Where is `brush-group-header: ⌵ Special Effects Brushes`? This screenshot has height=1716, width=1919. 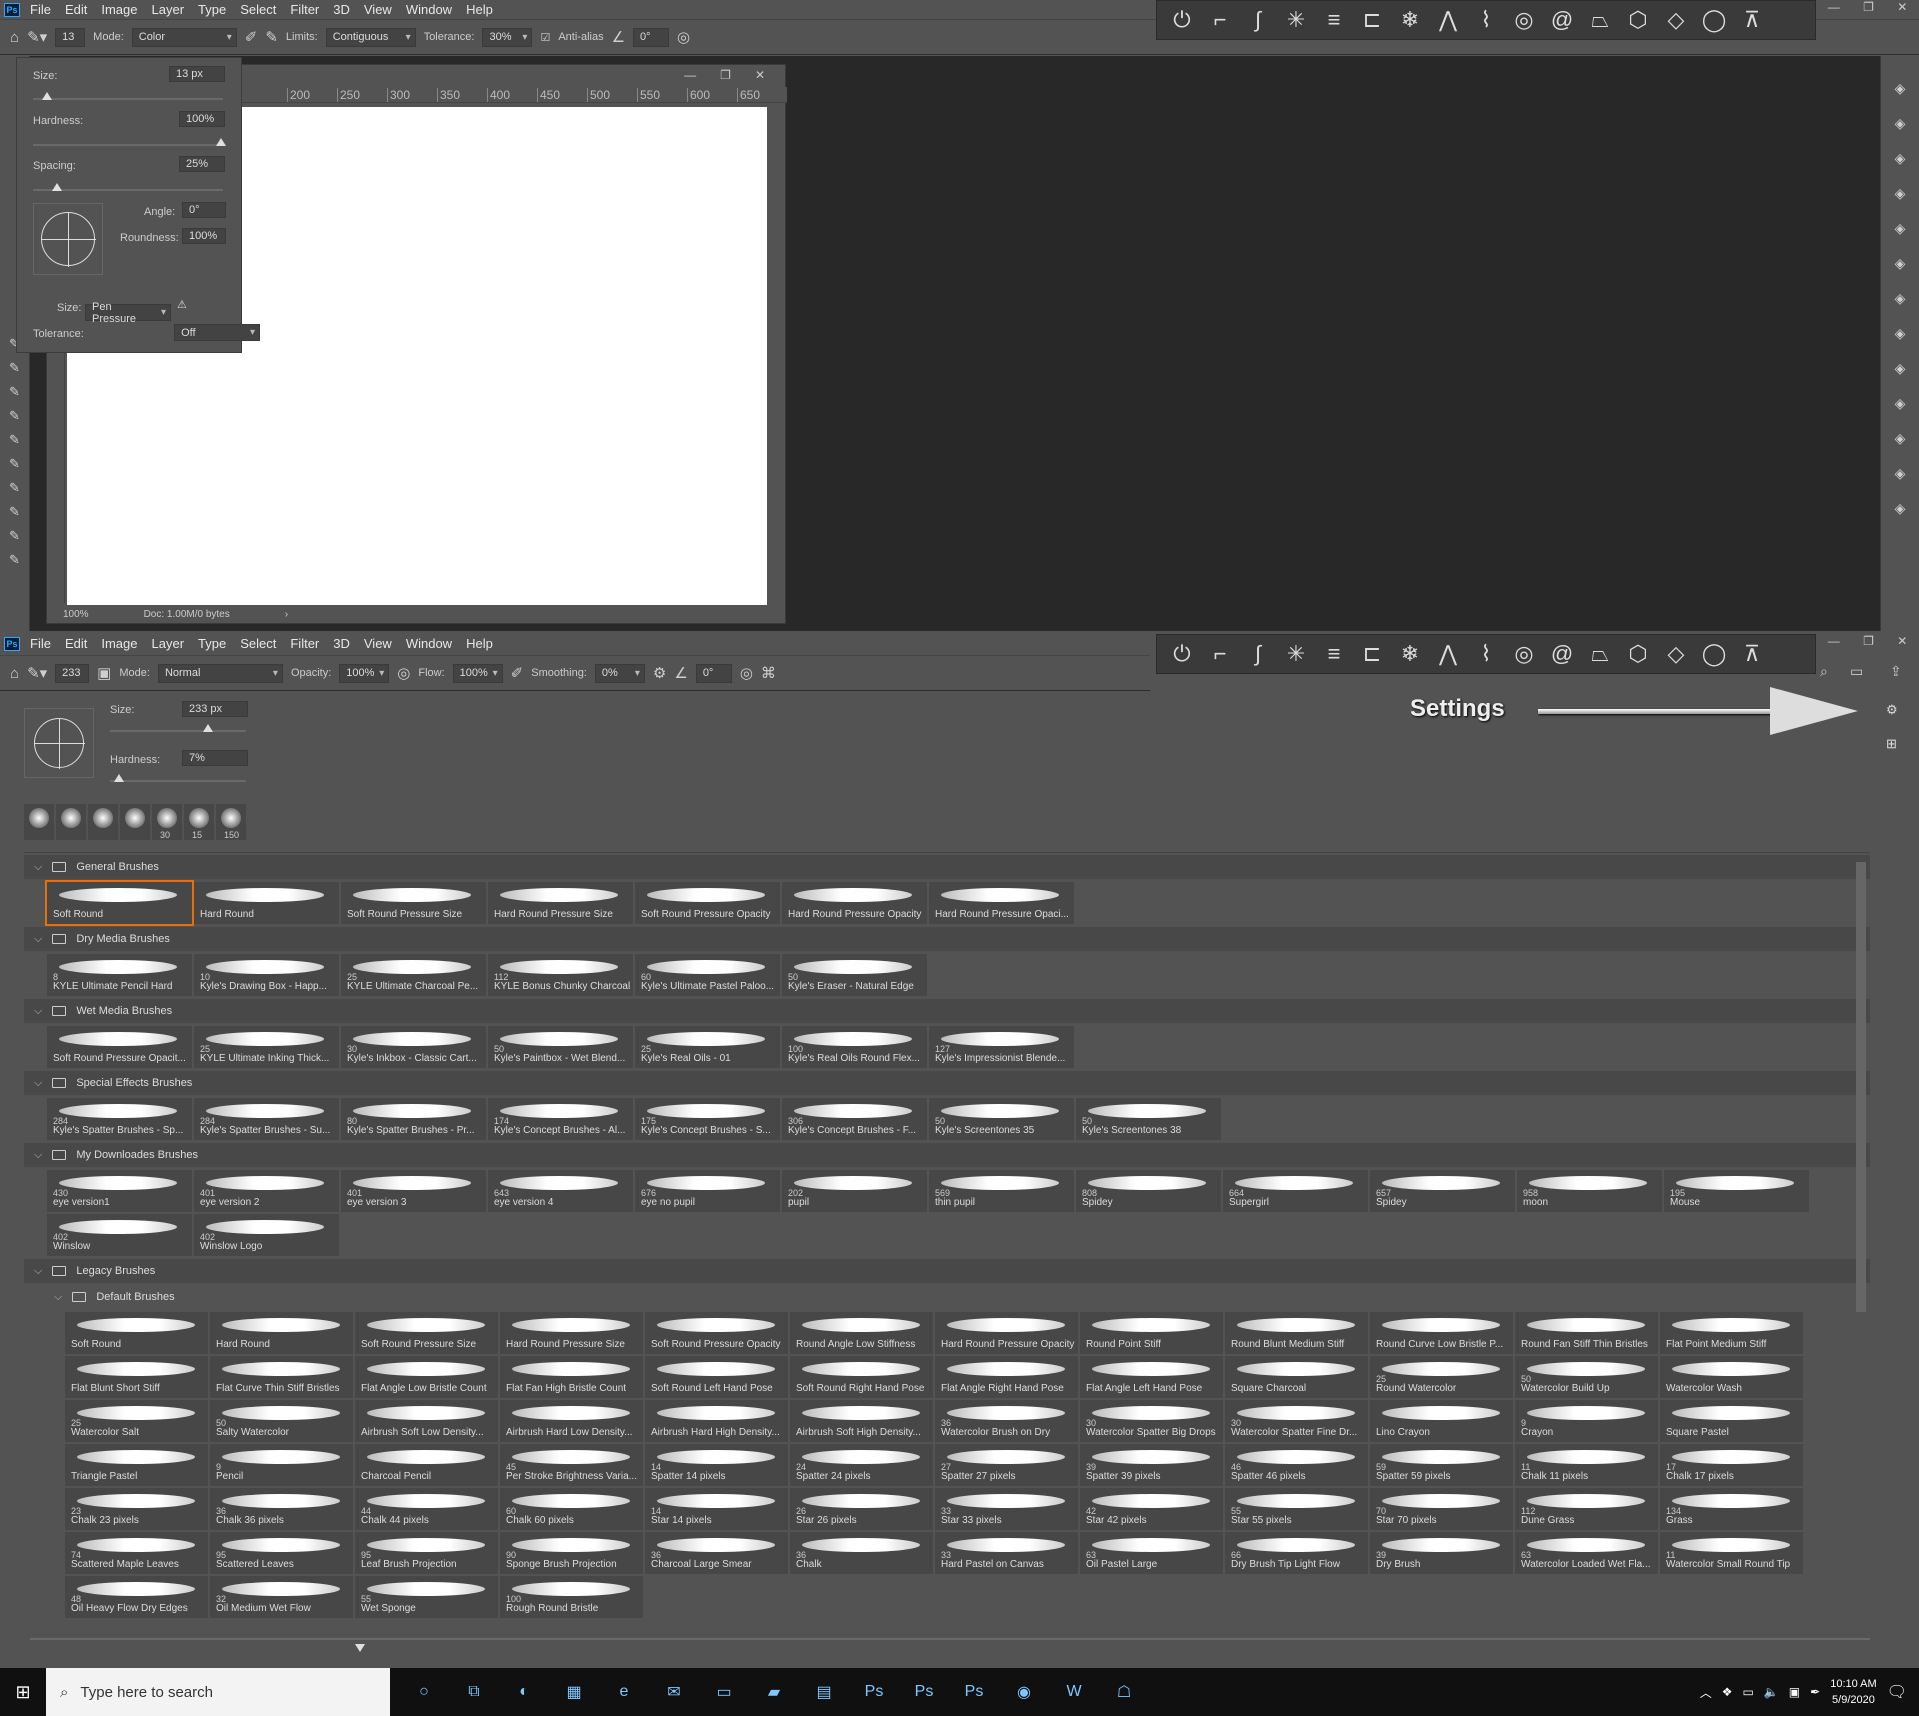
brush-group-header: ⌵ Special Effects Brushes is located at coordinates (947, 1083).